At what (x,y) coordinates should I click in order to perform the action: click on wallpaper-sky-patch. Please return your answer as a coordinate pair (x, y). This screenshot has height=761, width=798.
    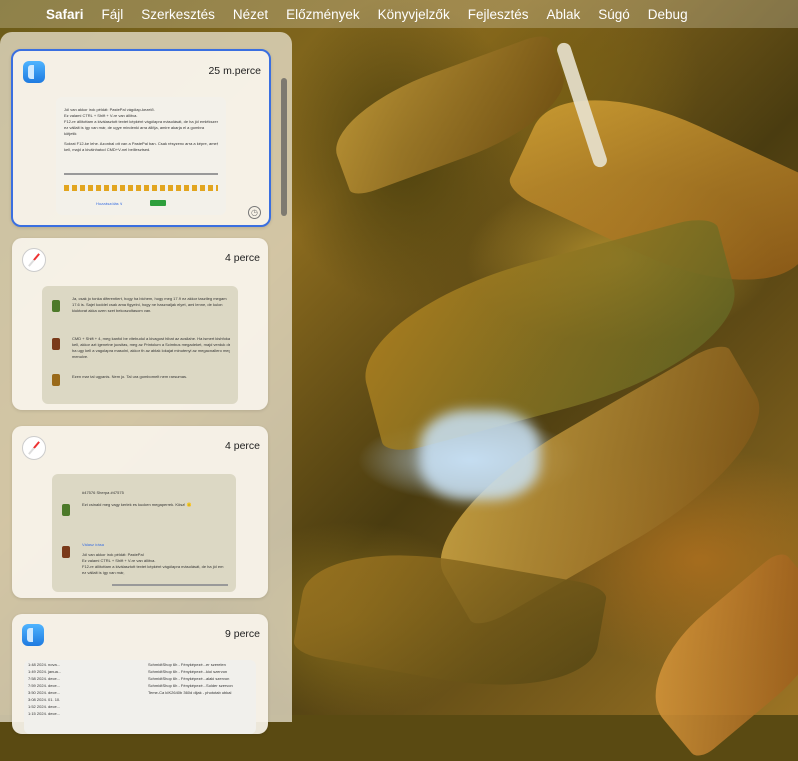
    Looking at the image, I should click on (480, 455).